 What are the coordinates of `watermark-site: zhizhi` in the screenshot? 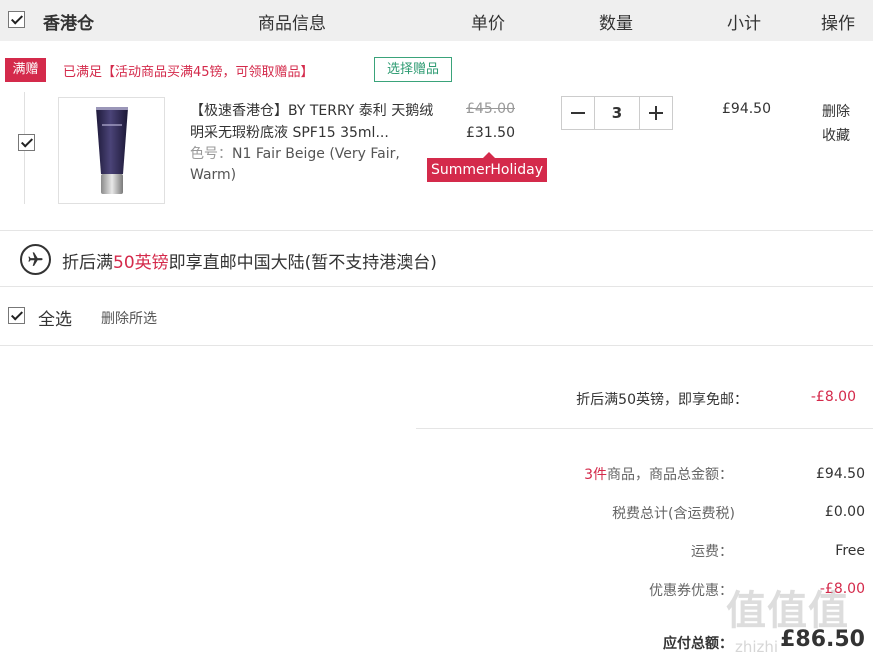 It's located at (757, 647).